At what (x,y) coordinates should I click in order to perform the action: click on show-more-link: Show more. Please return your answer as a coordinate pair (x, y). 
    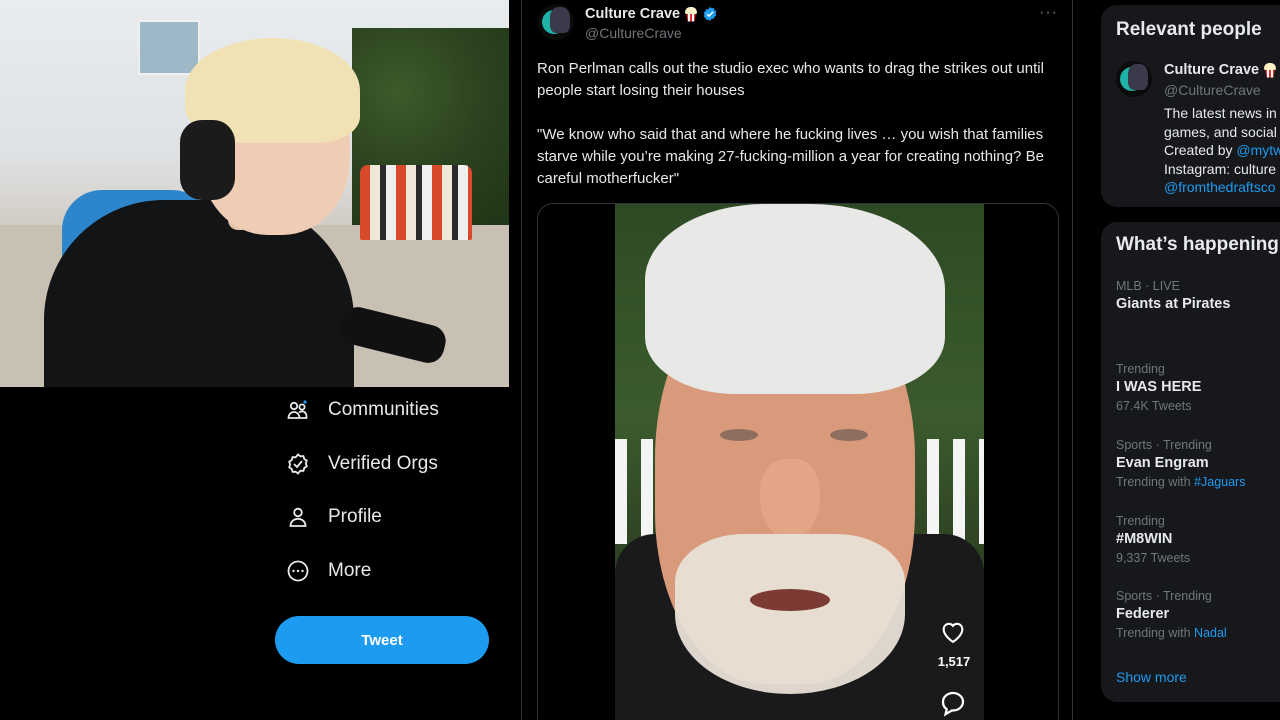
    Looking at the image, I should click on (1151, 677).